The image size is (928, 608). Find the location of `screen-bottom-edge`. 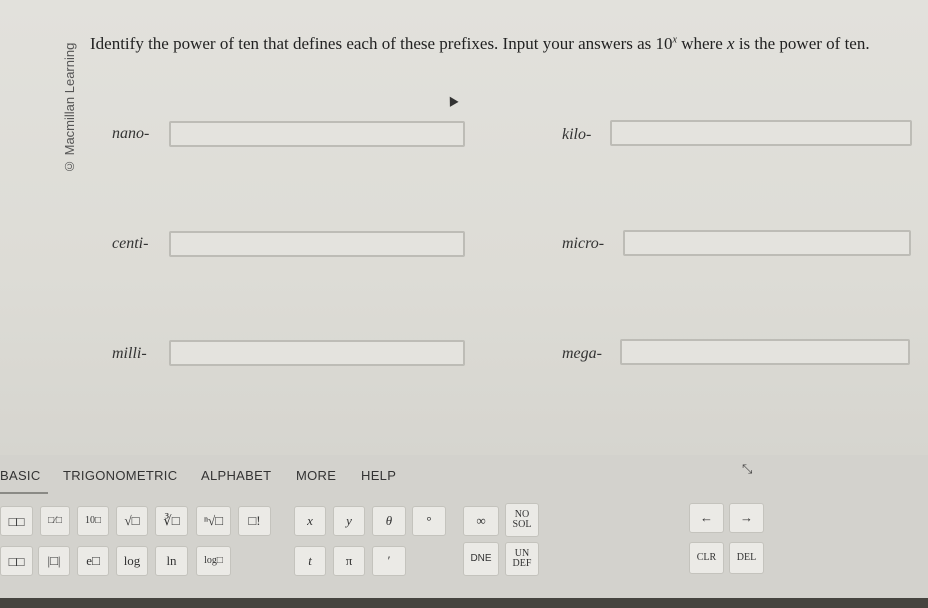

screen-bottom-edge is located at coordinates (464, 603).